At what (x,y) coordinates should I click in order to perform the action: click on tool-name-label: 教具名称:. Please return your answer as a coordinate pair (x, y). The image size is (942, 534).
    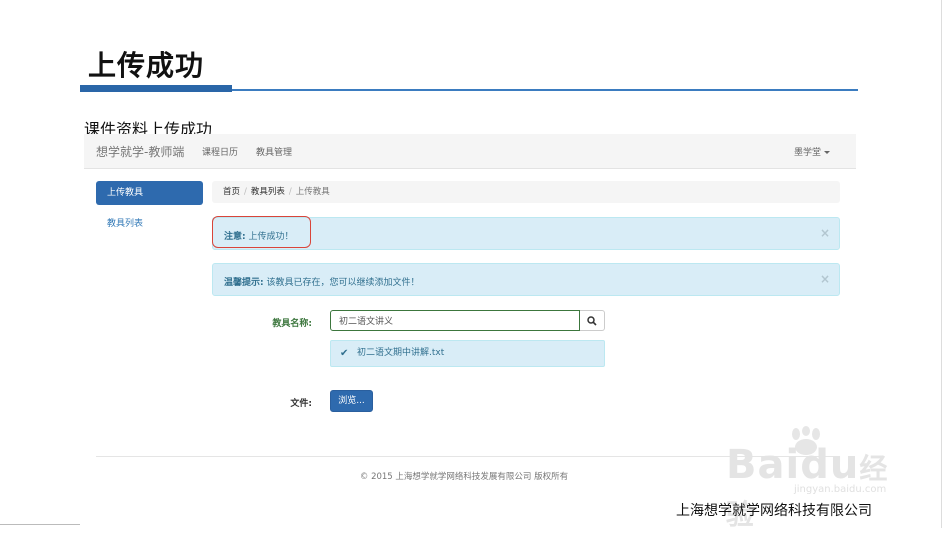
    Looking at the image, I should click on (292, 324).